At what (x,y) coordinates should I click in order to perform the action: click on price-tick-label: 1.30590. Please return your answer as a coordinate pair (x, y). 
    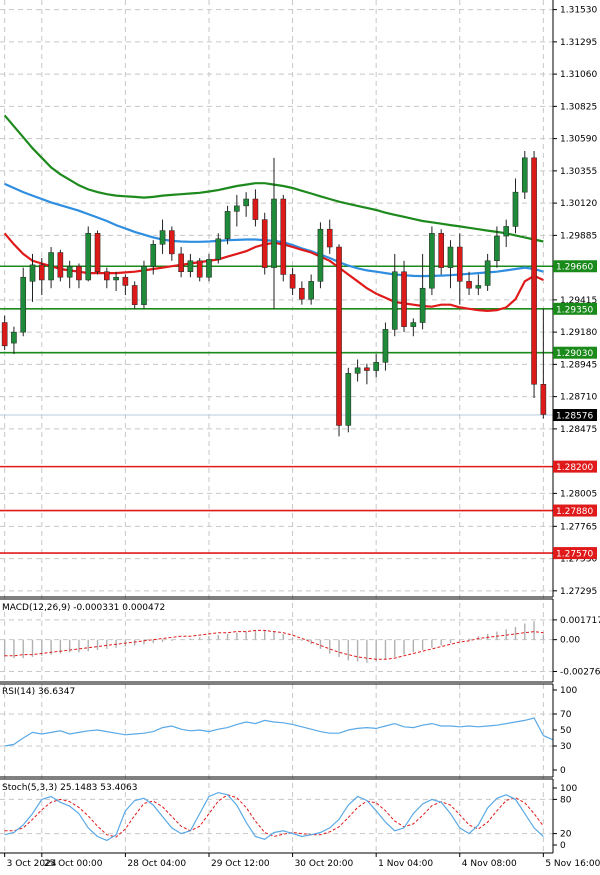
    Looking at the image, I should click on (578, 140).